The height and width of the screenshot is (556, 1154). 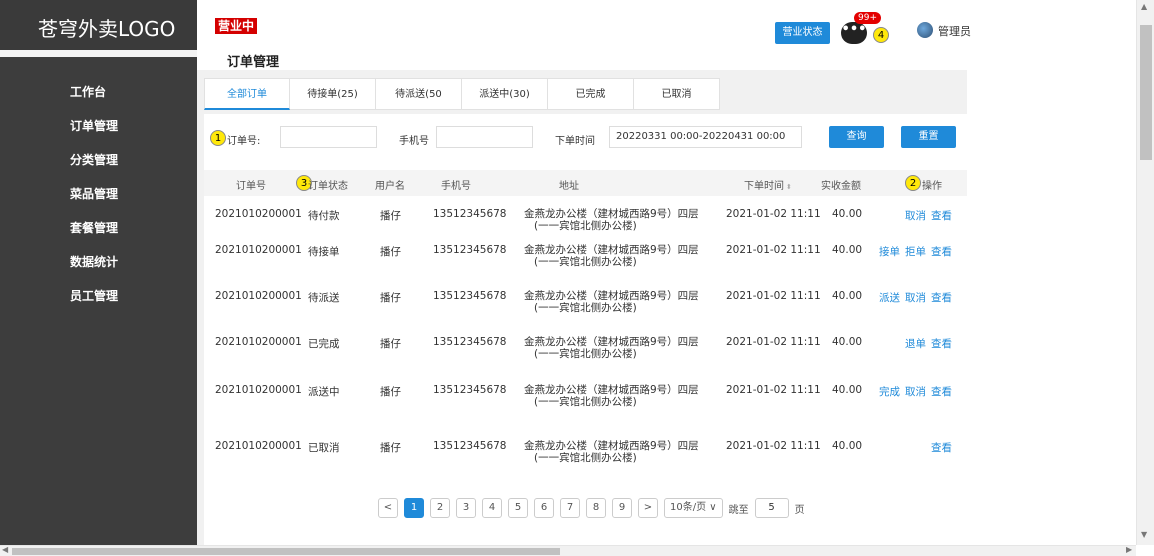 I want to click on vertical-scrollbar: ▲ ▼, so click(x=1145, y=272).